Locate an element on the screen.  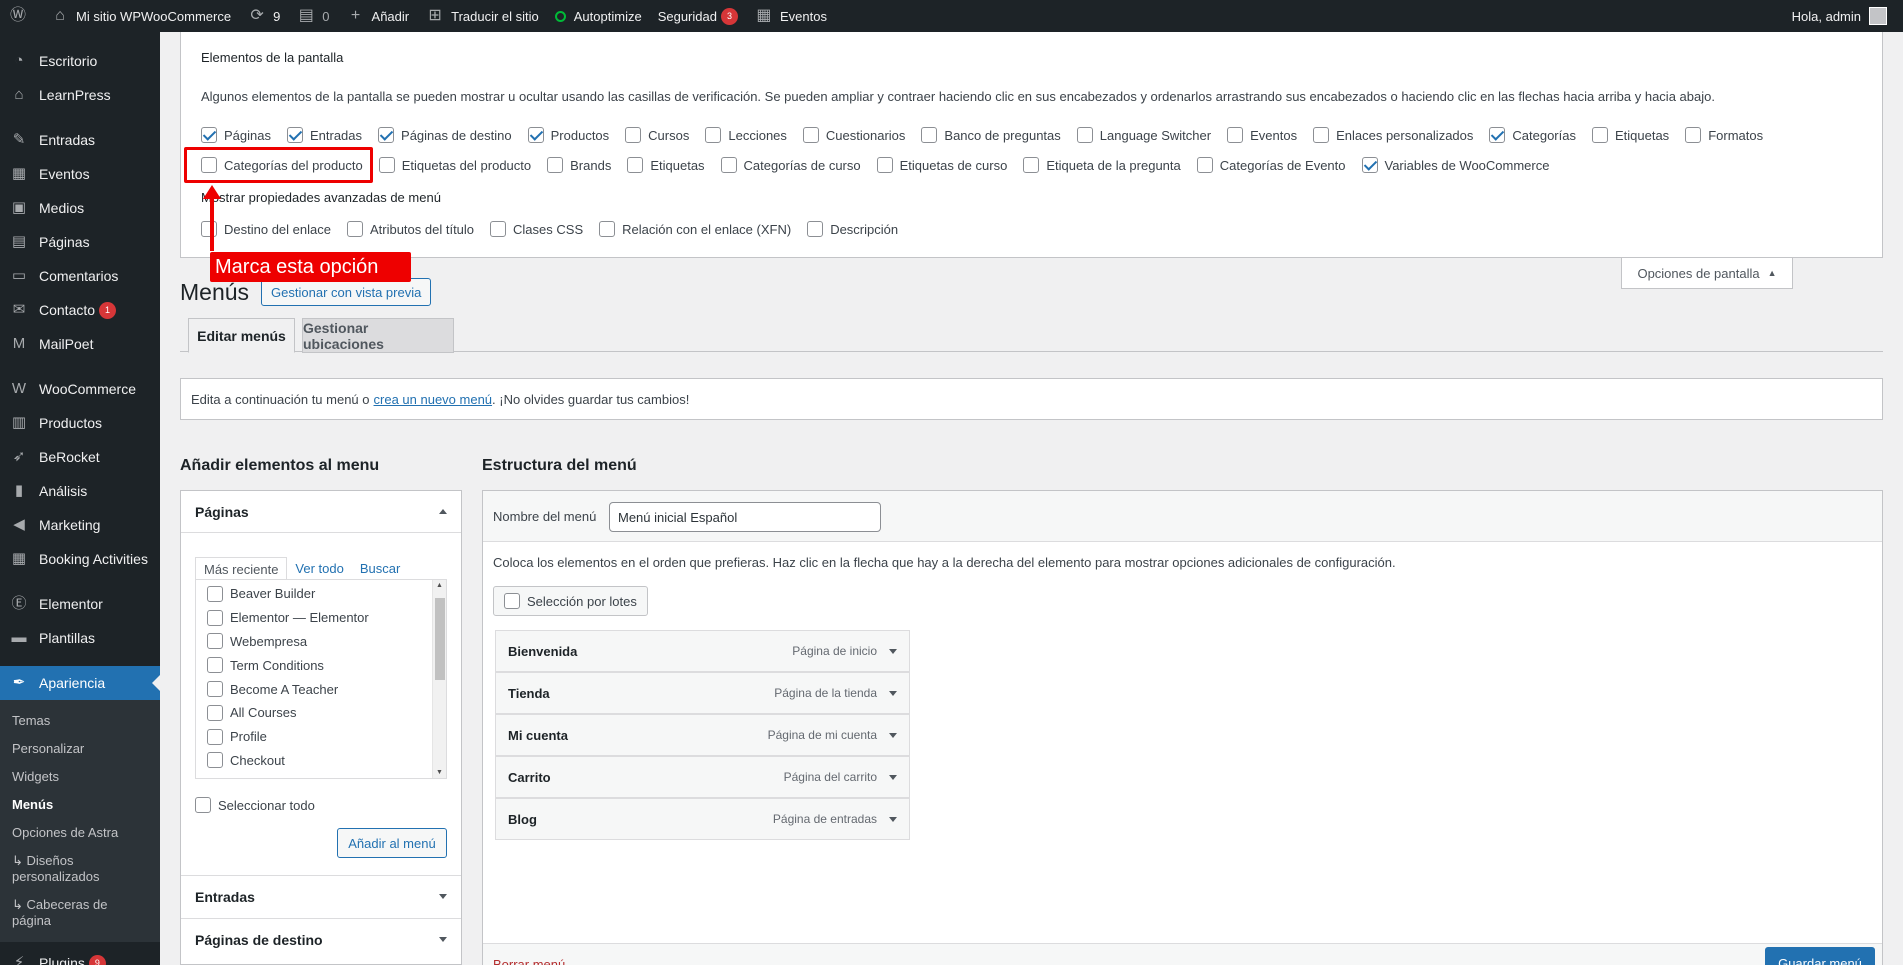
screen-option-checkbox: Categorías is located at coordinates (1532, 135).